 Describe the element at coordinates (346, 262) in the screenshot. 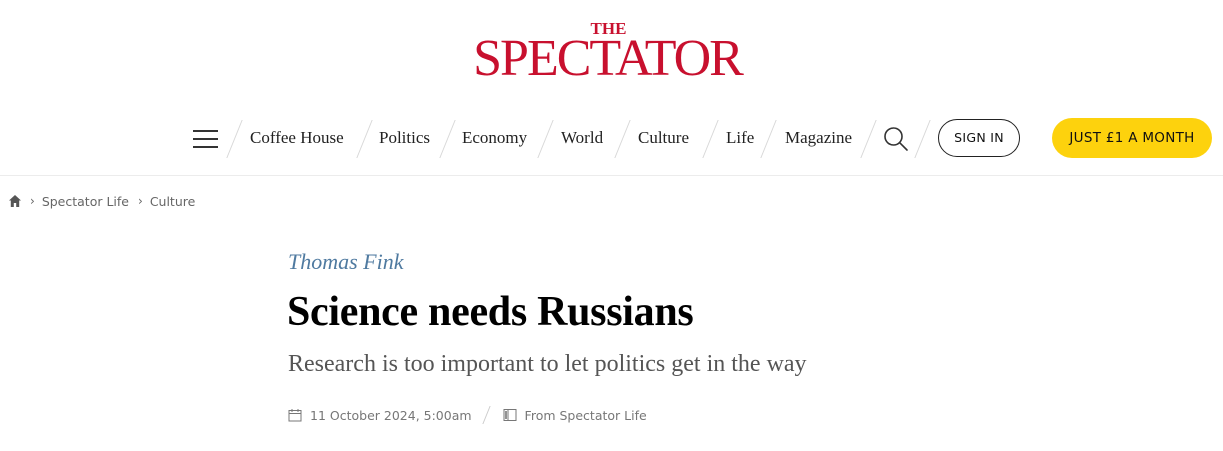

I see `article-author: Thomas Fink` at that location.